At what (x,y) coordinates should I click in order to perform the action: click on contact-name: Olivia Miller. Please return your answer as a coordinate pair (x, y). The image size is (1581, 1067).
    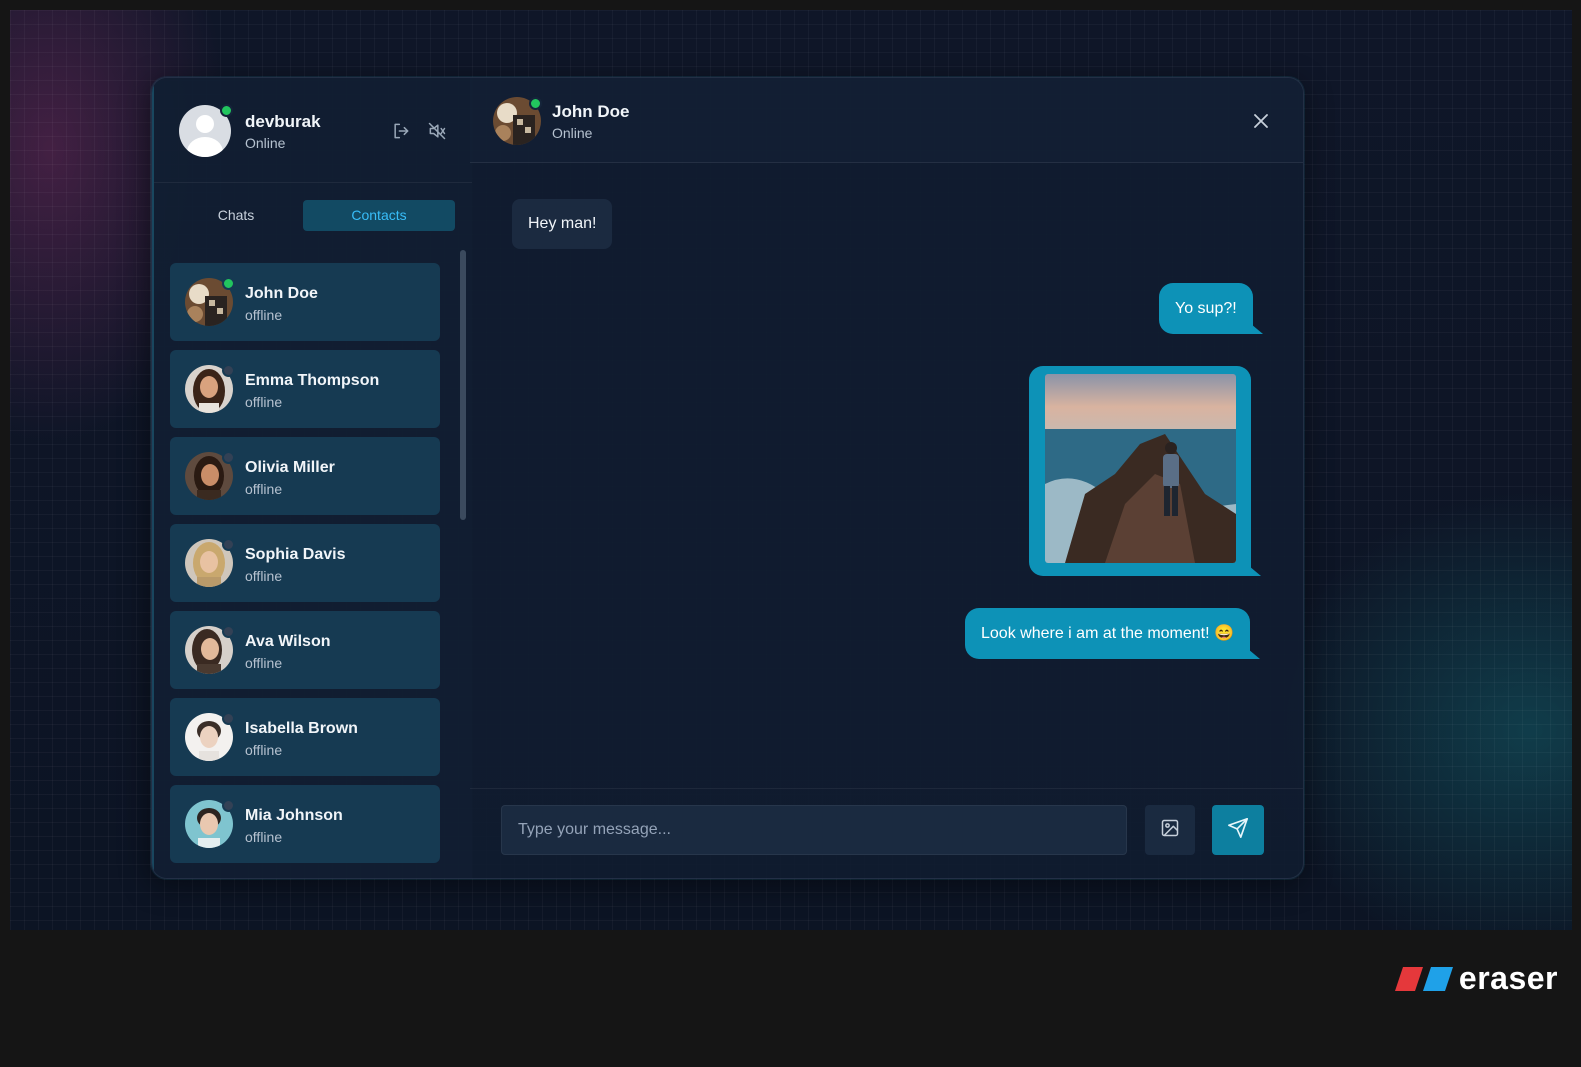
    Looking at the image, I should click on (290, 467).